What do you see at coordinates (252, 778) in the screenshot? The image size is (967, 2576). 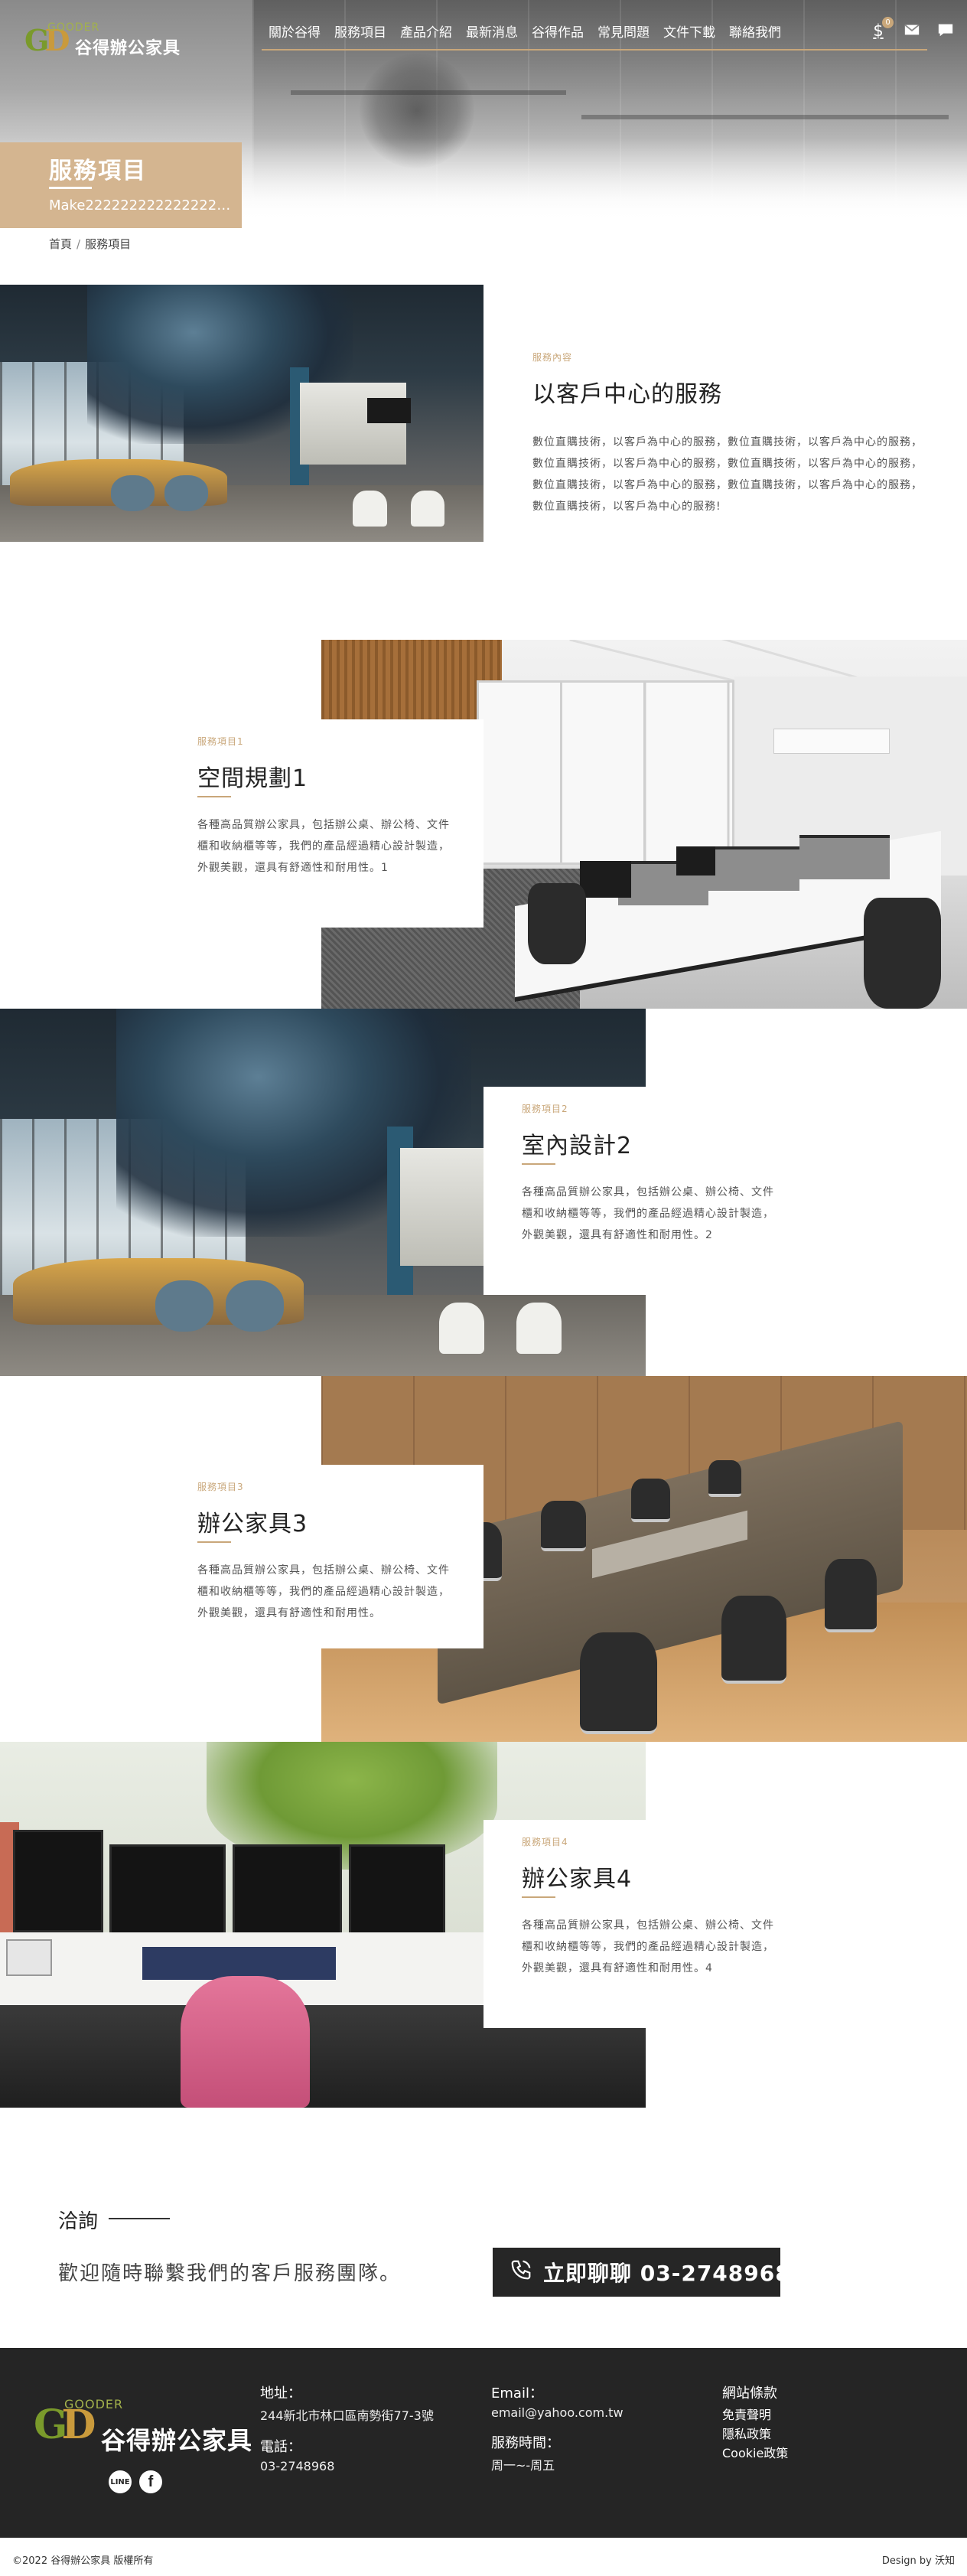 I see `service-1-title: 空間規劃1` at bounding box center [252, 778].